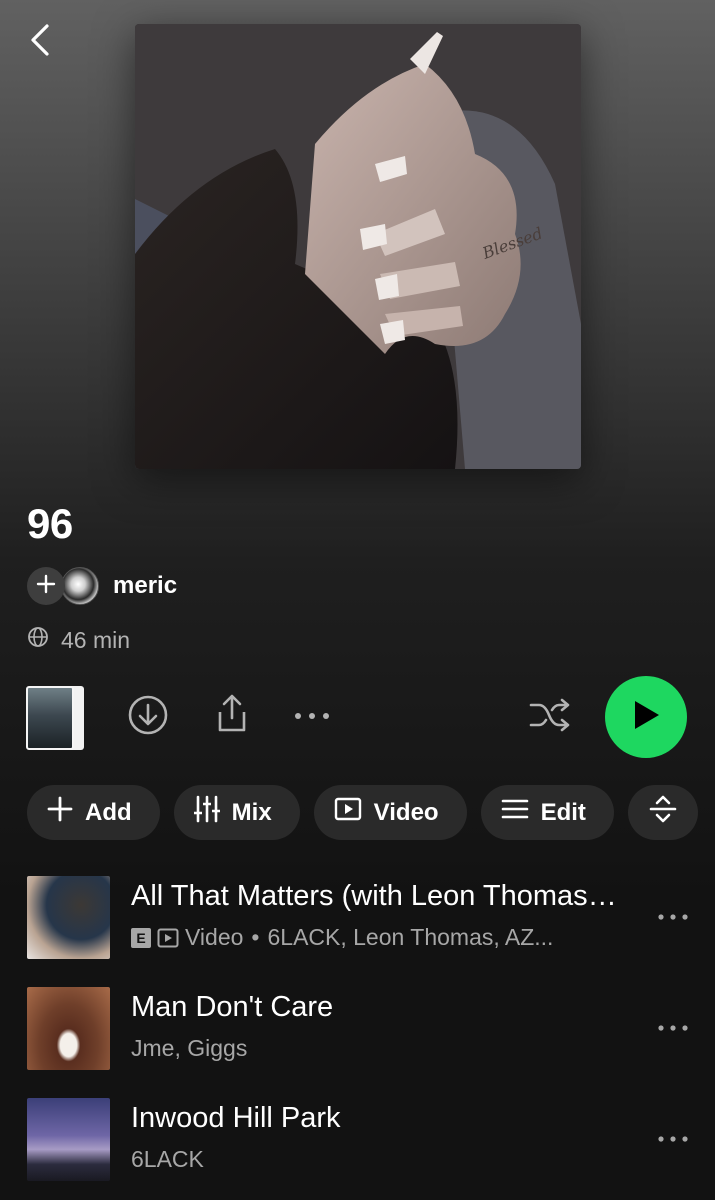 Image resolution: width=715 pixels, height=1200 pixels. Describe the element at coordinates (357, 717) in the screenshot. I see `playlist-controls` at that location.